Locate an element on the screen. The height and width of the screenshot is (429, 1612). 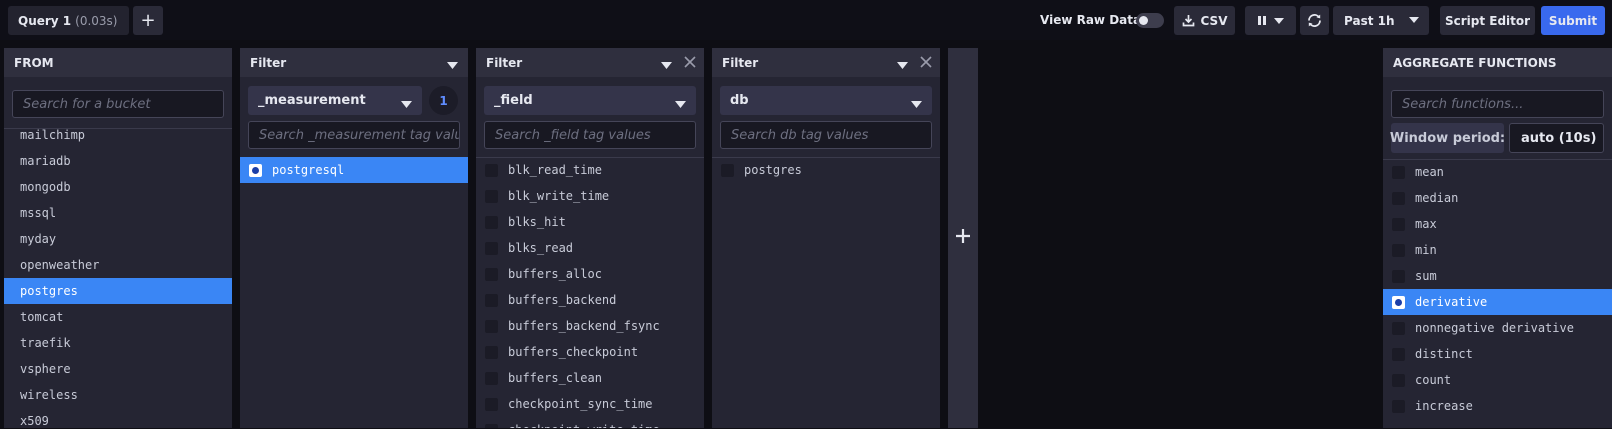
window-period-input: auto (10s) is located at coordinates (1556, 138).